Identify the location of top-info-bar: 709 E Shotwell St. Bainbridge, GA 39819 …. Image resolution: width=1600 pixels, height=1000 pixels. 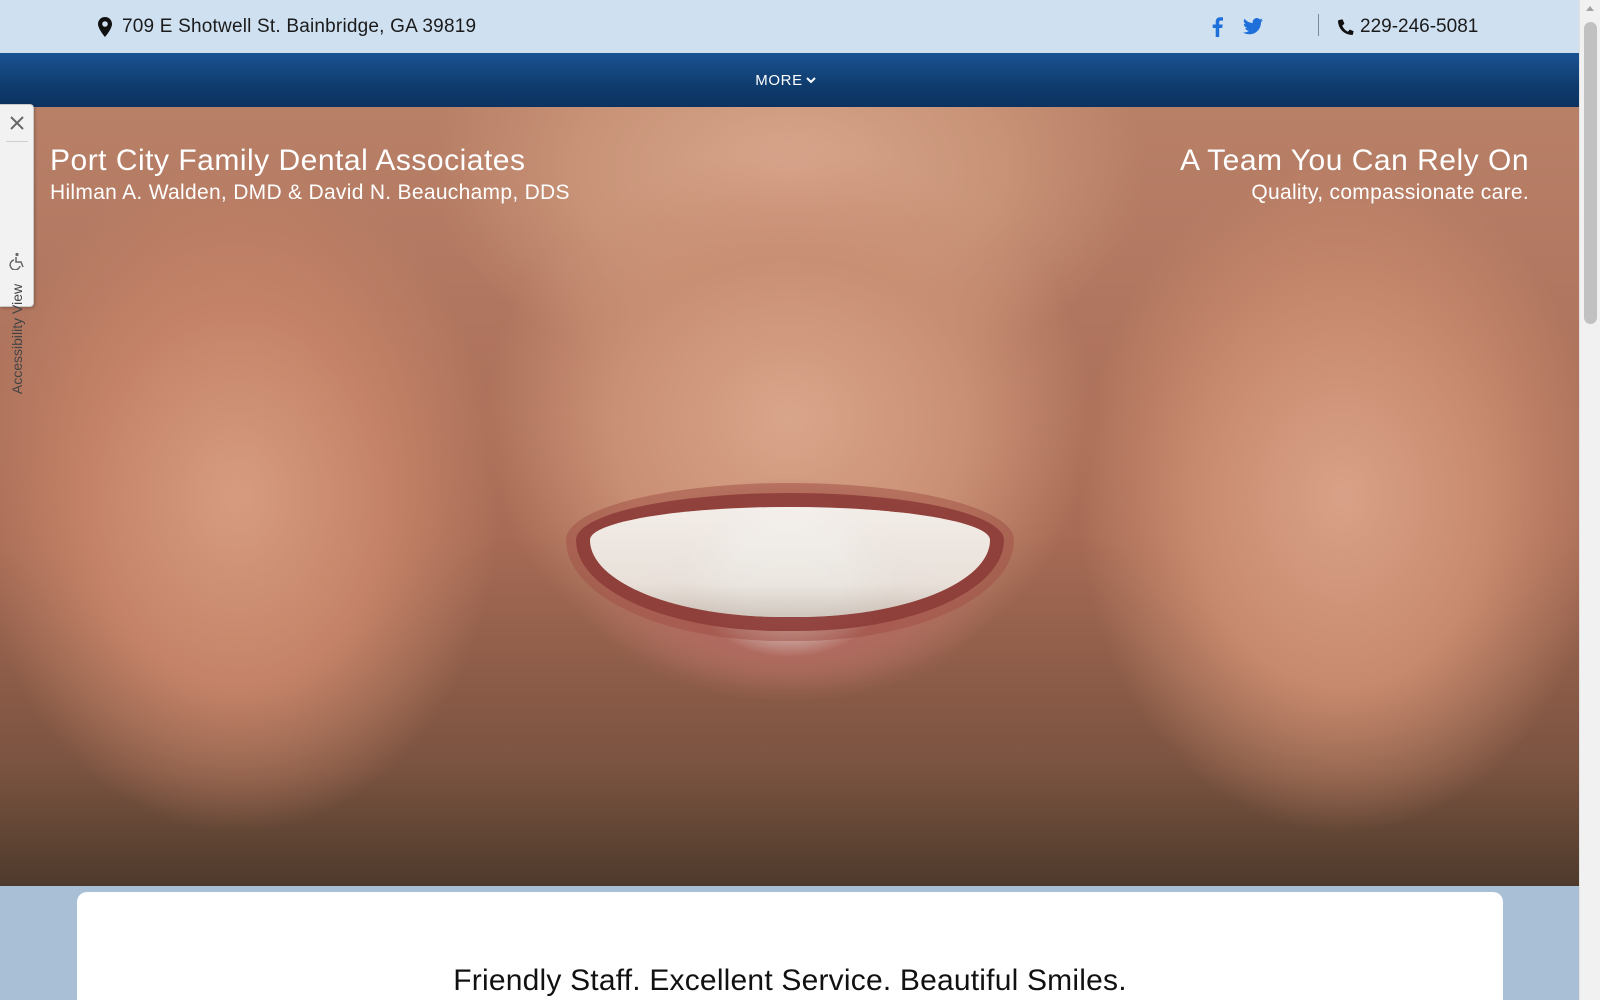
(789, 26).